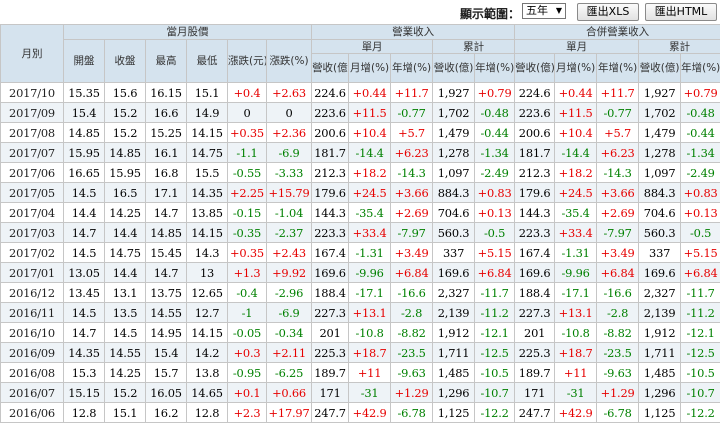  Describe the element at coordinates (618, 133) in the screenshot. I see `table-cell: +5.7` at that location.